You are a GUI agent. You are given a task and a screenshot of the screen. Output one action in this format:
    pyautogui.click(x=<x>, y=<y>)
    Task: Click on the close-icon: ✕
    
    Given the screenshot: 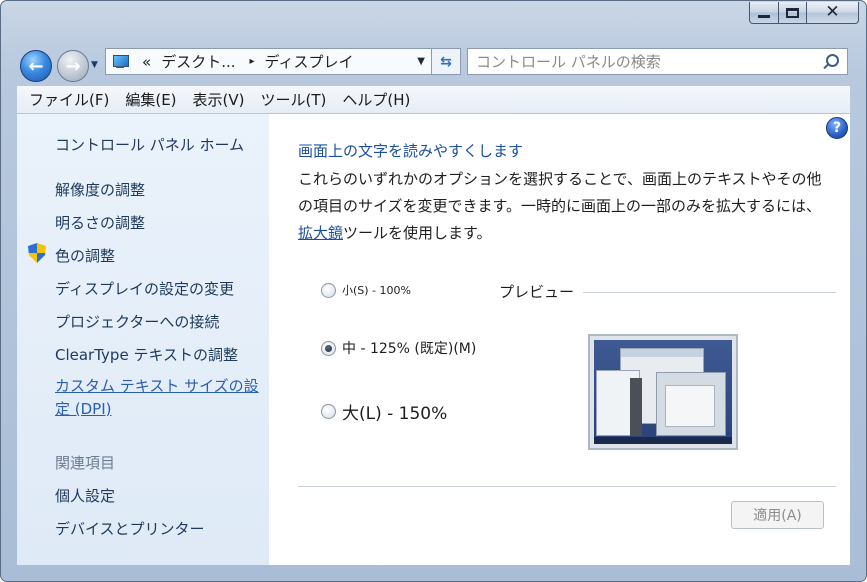 What is the action you would take?
    pyautogui.click(x=832, y=12)
    